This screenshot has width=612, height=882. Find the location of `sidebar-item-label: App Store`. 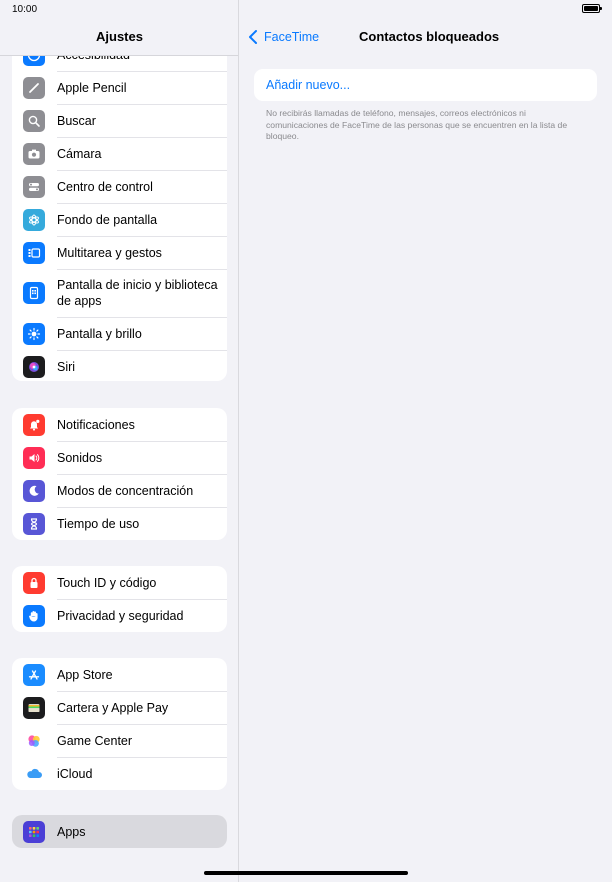

sidebar-item-label: App Store is located at coordinates (85, 674).